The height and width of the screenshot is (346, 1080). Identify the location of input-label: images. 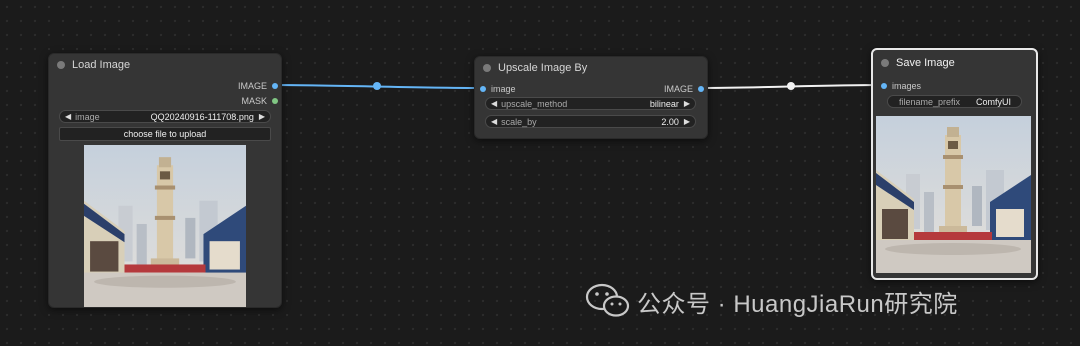
(907, 86).